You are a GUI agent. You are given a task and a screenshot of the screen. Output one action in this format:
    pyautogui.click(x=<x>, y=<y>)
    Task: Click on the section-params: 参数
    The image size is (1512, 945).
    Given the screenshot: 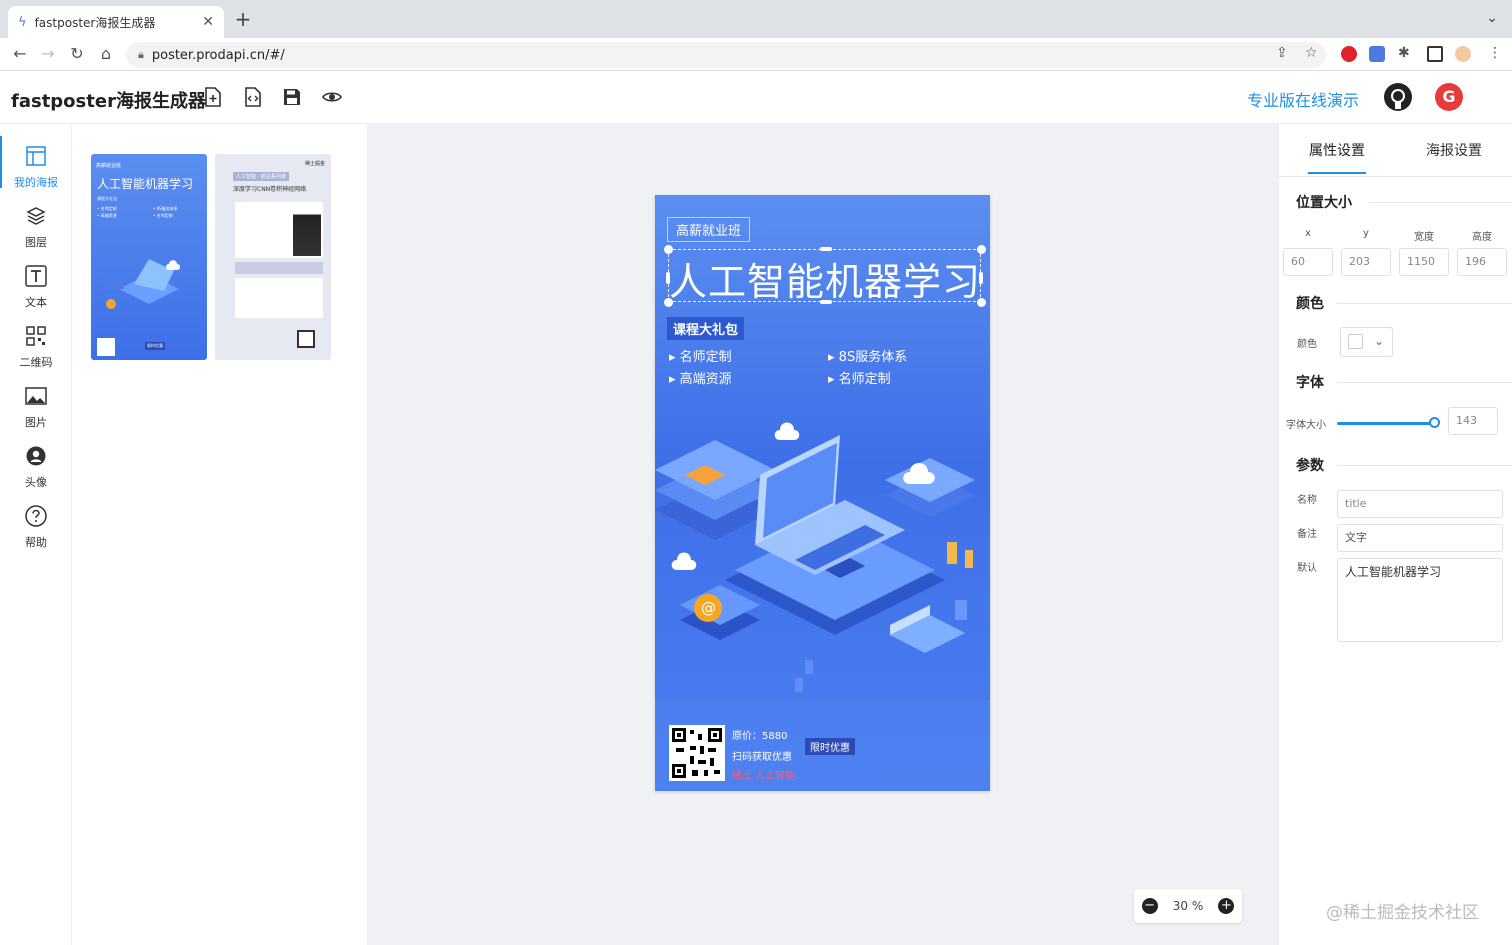 What is the action you would take?
    pyautogui.click(x=1310, y=466)
    